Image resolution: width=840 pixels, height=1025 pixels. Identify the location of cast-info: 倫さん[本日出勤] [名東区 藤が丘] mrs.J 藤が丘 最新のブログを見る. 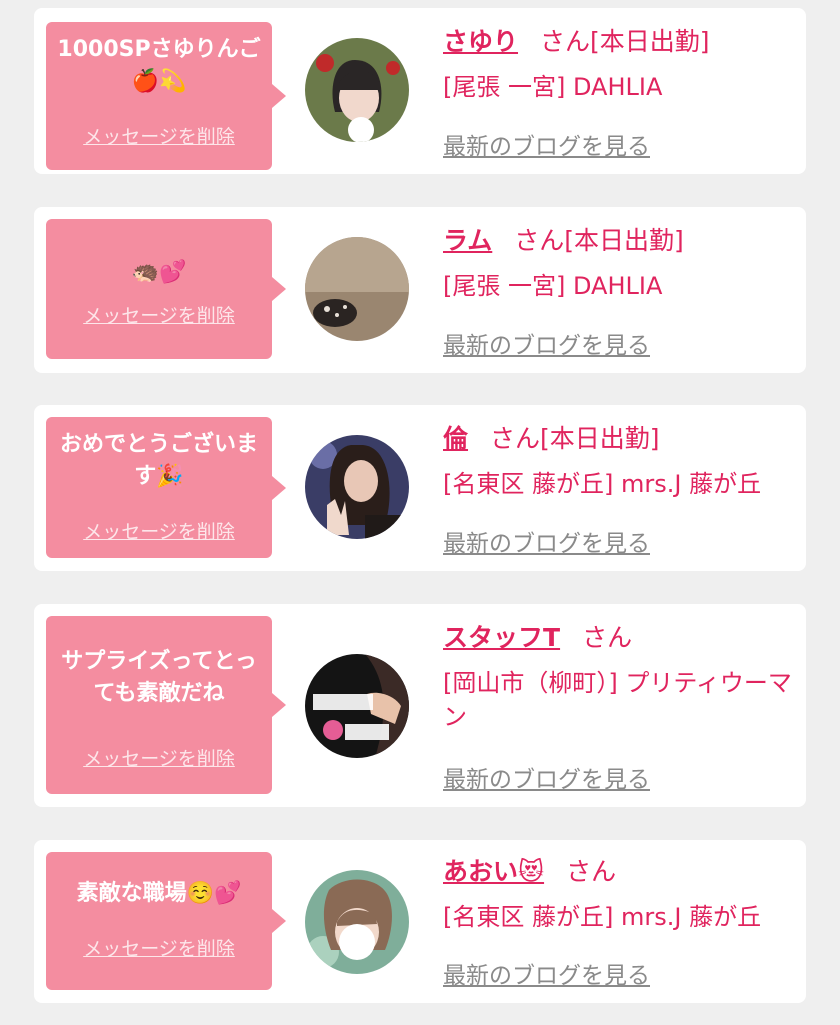
(619, 493).